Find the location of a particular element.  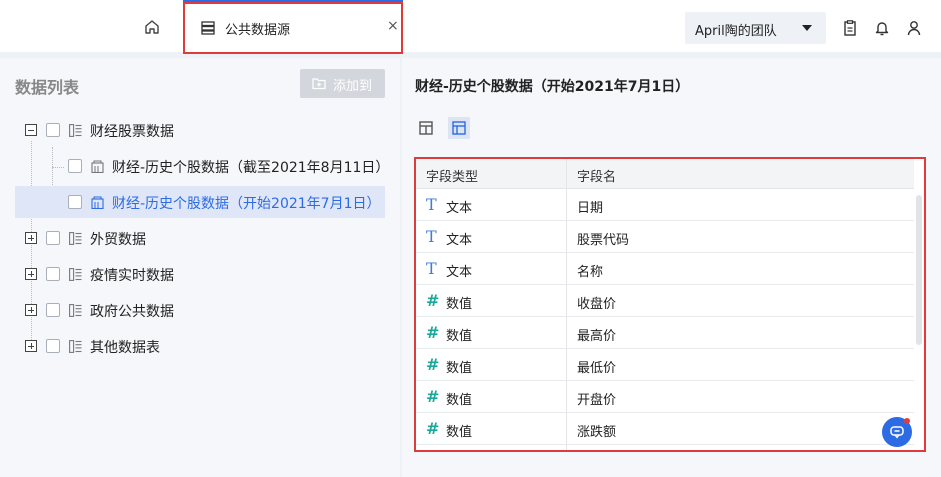

tree-item-label: 财经-历史个股数据（截至2021年8月11日） is located at coordinates (251, 168).